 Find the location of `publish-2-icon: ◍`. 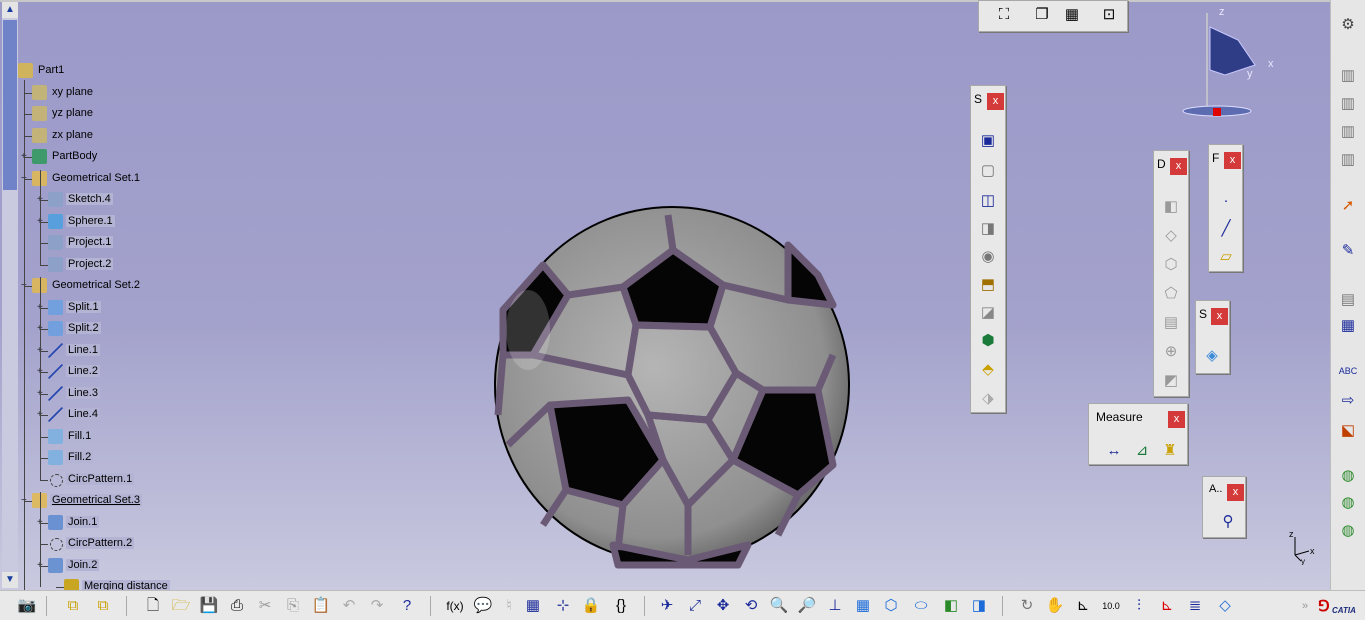

publish-2-icon: ◍ is located at coordinates (1348, 503).